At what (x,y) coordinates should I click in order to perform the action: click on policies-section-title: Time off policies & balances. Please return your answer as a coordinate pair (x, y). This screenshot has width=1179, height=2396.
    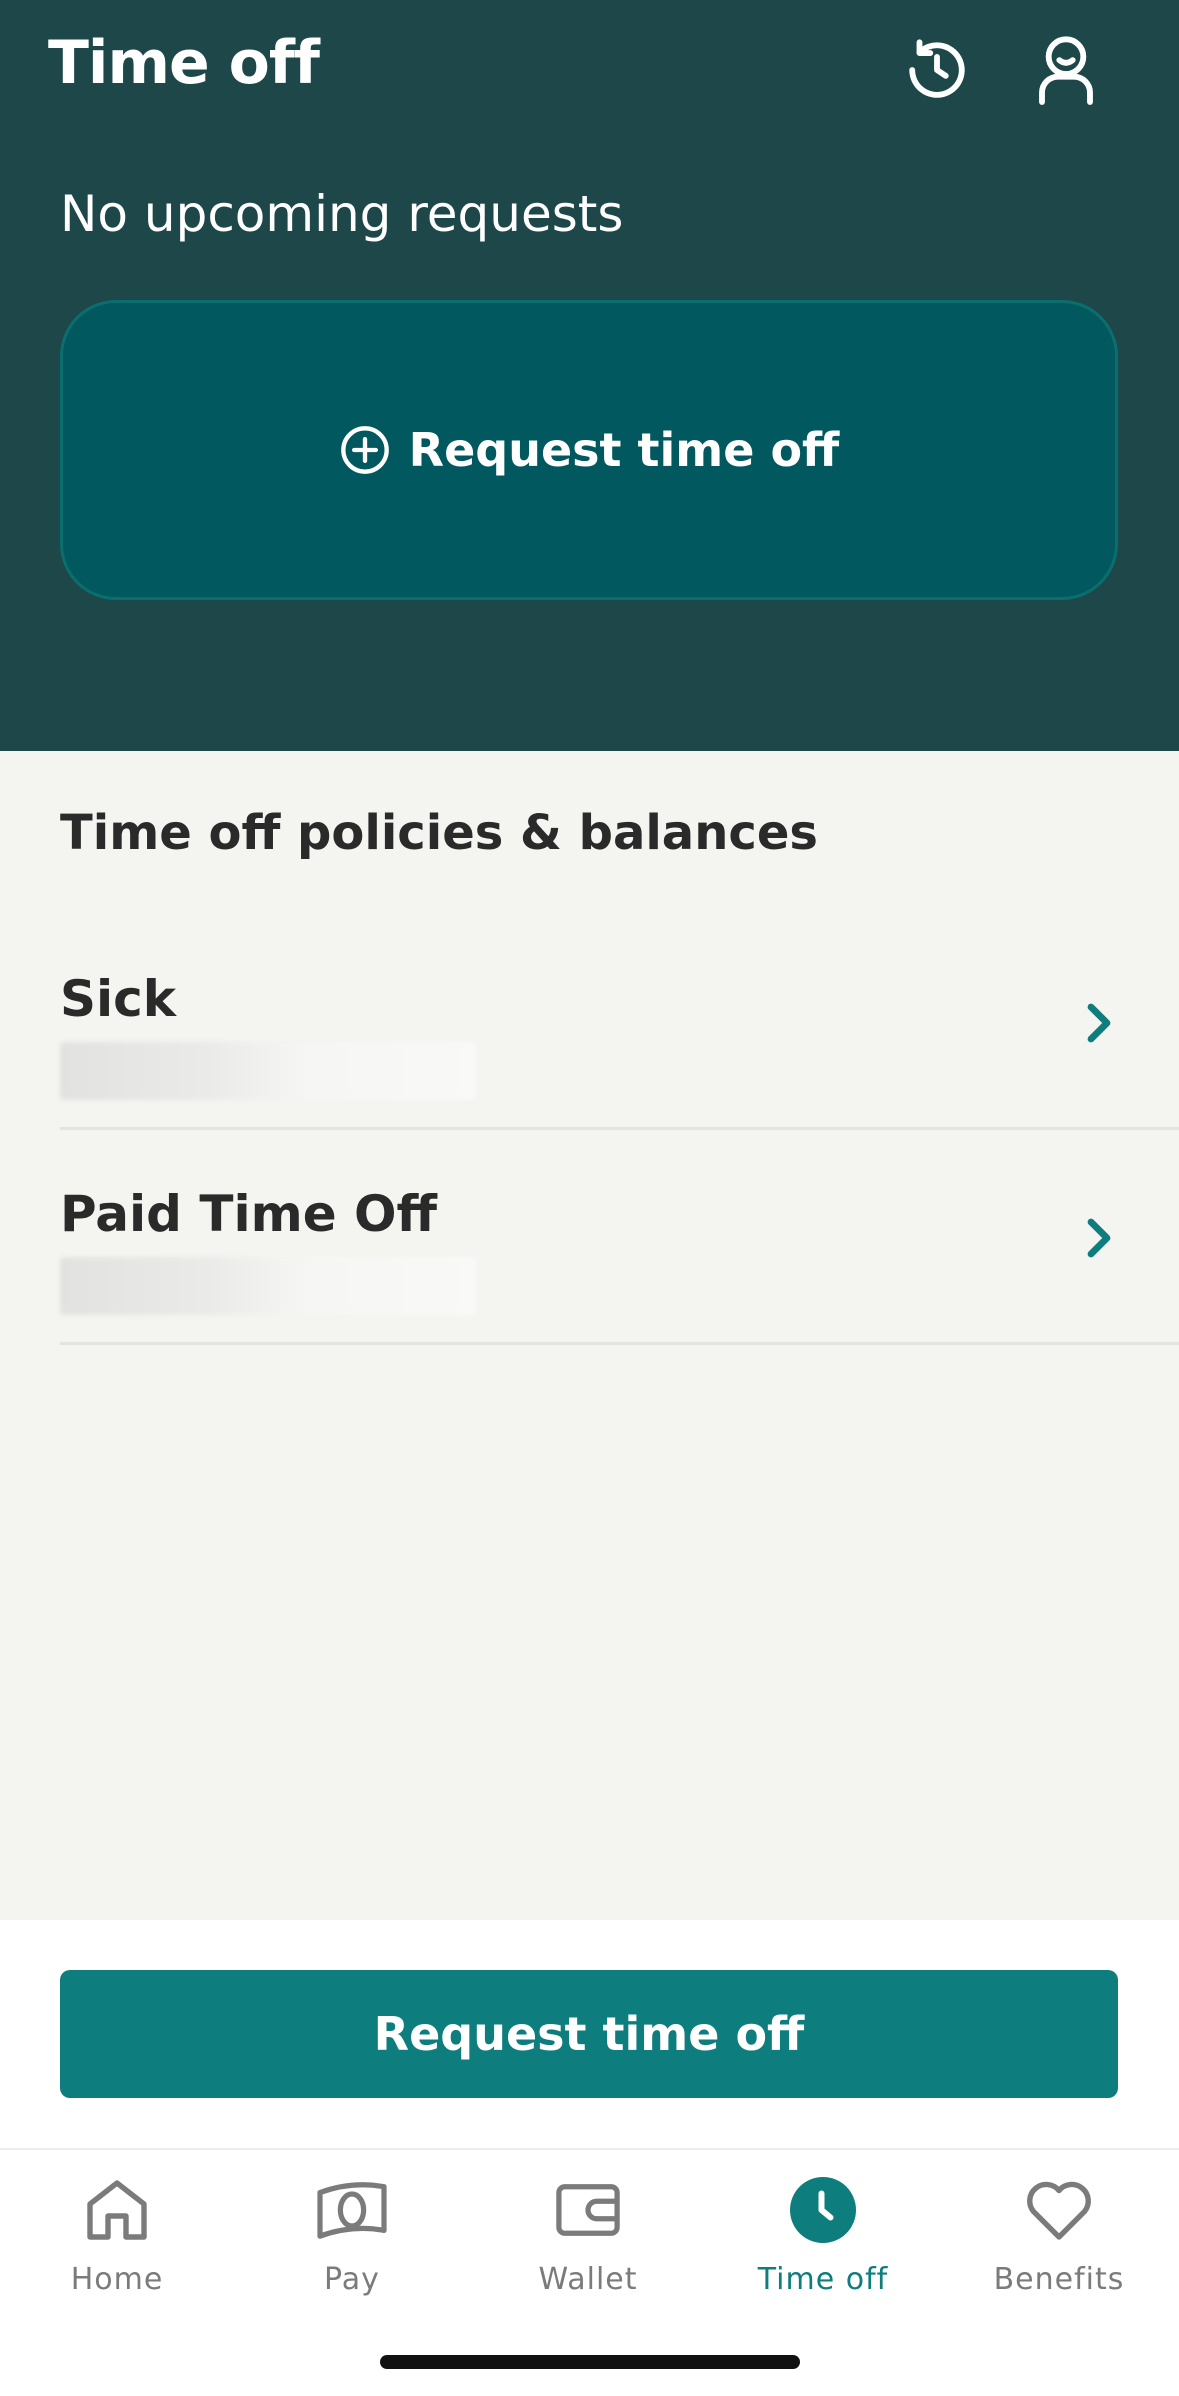
    Looking at the image, I should click on (439, 833).